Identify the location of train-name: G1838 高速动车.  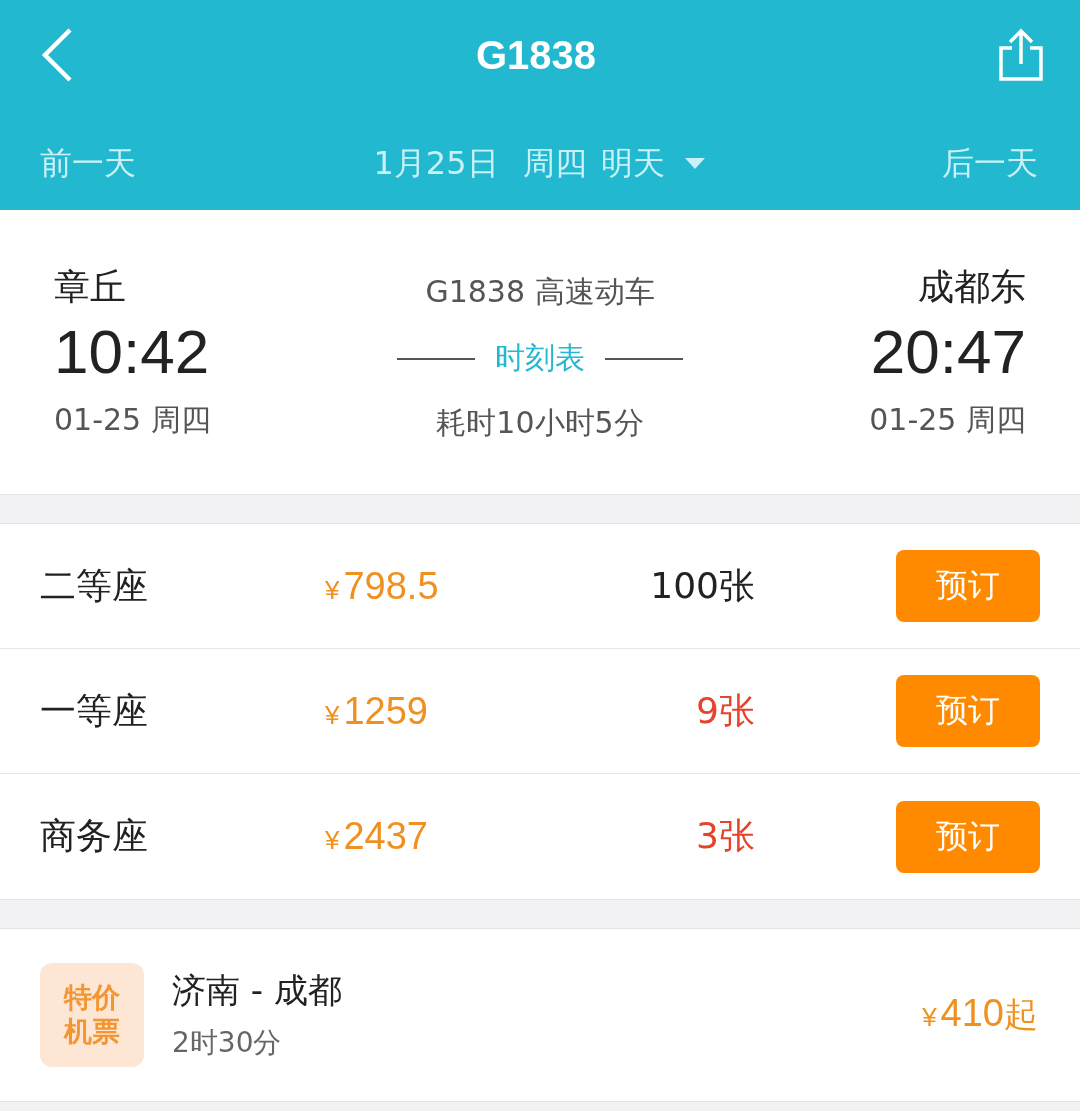
(540, 292).